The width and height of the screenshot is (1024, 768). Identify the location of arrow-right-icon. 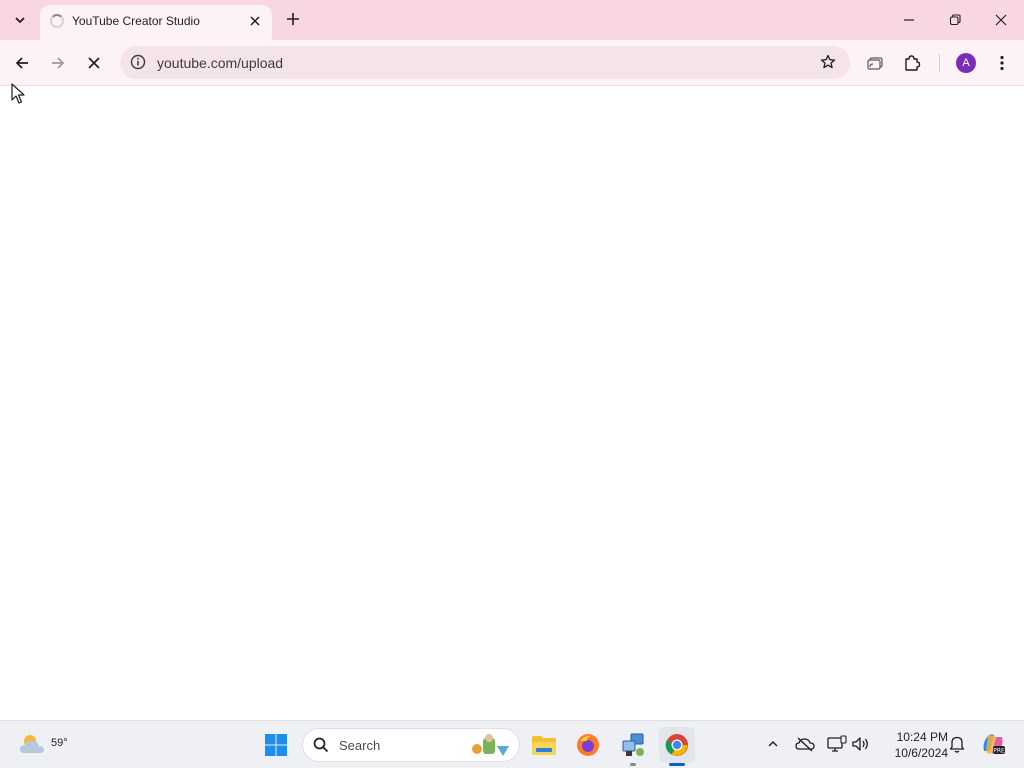
(58, 63).